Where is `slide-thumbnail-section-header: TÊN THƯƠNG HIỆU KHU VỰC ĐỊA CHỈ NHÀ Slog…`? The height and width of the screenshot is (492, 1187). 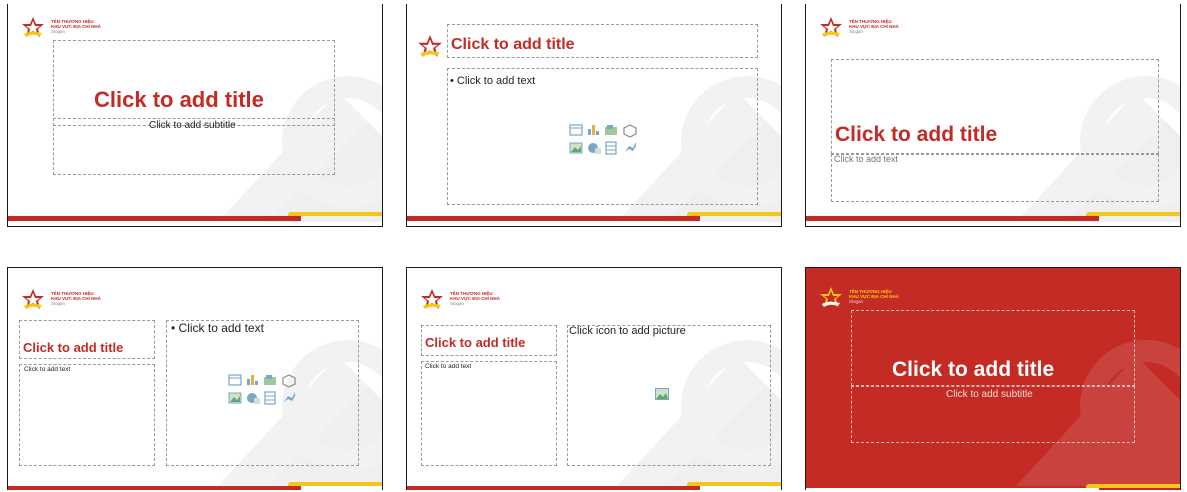 slide-thumbnail-section-header: TÊN THƯƠNG HIỆU KHU VỰC ĐỊA CHỈ NHÀ Slog… is located at coordinates (993, 115).